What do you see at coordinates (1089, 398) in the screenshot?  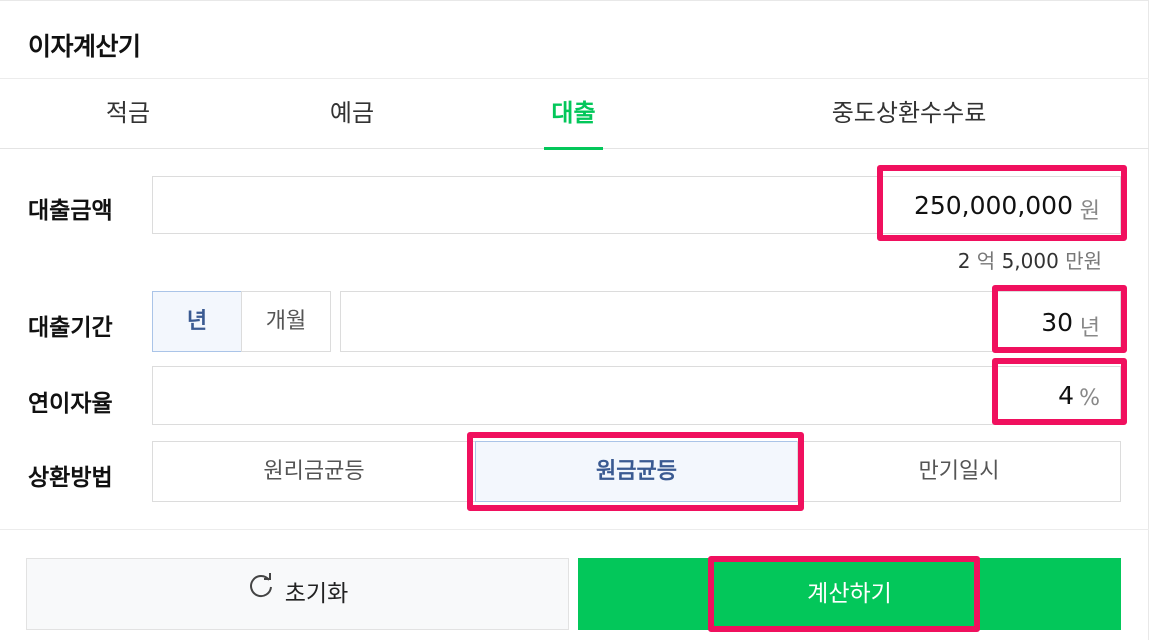 I see `interest-rate-unit: %` at bounding box center [1089, 398].